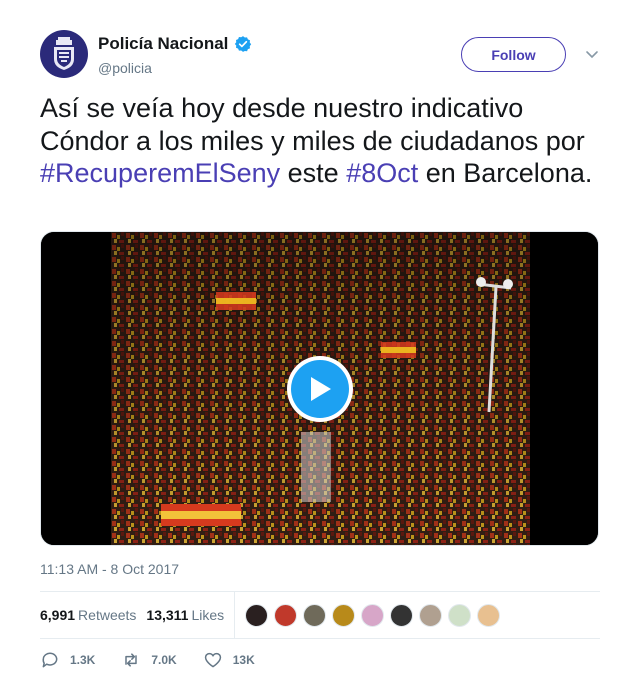  I want to click on play-circle, so click(320, 389).